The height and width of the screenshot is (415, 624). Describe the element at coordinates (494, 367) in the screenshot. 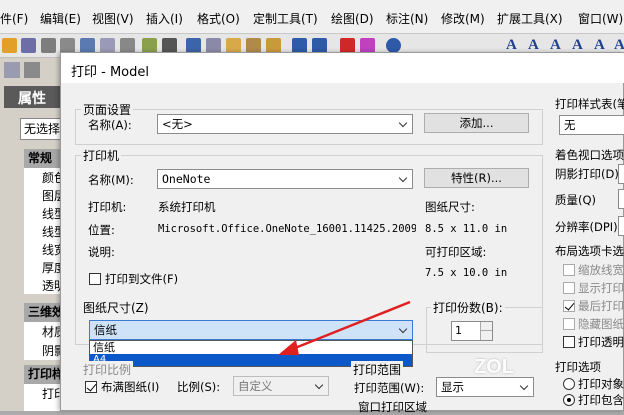

I see `zol-watermark-logo: ZOL` at that location.